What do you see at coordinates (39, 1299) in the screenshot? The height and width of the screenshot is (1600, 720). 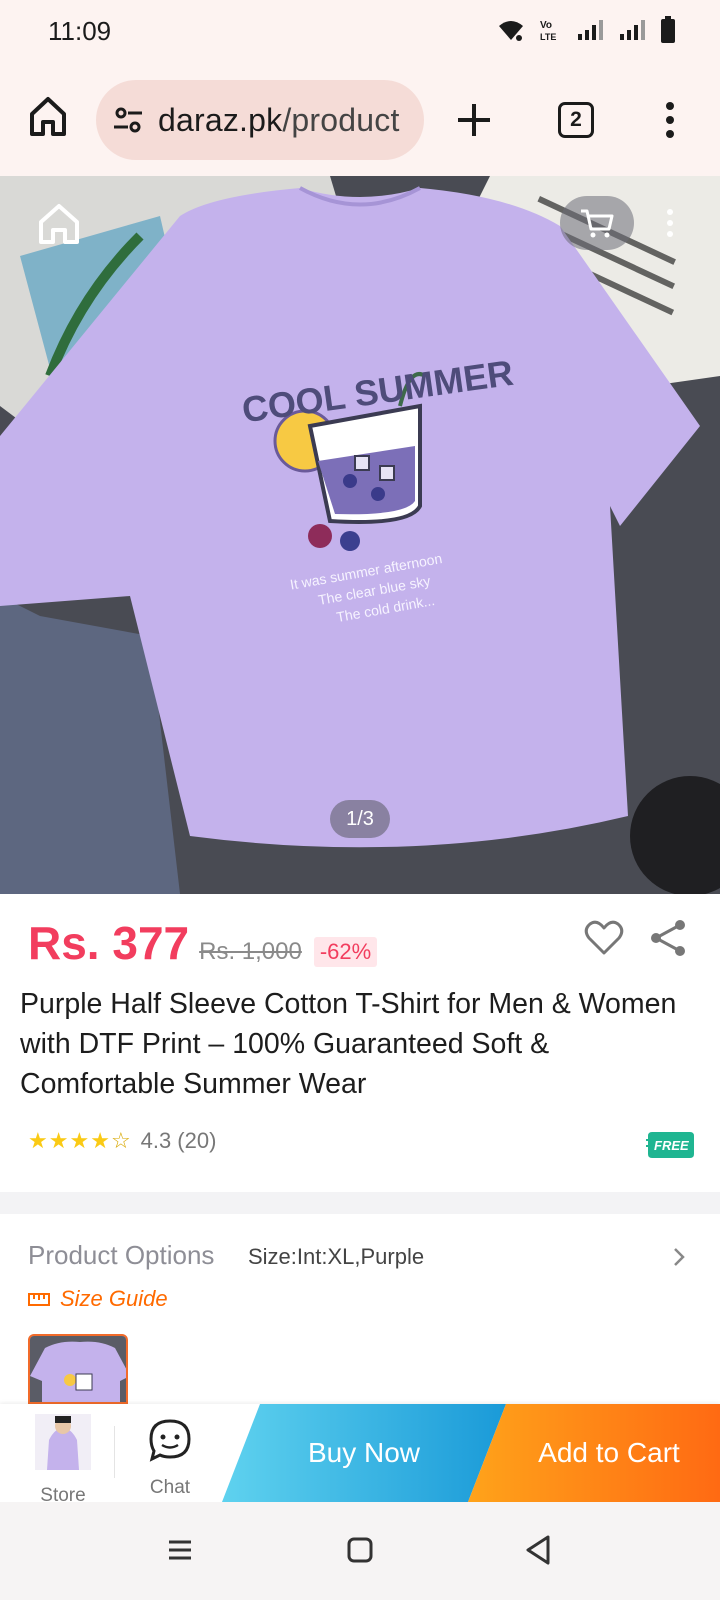 I see `ruler-icon` at bounding box center [39, 1299].